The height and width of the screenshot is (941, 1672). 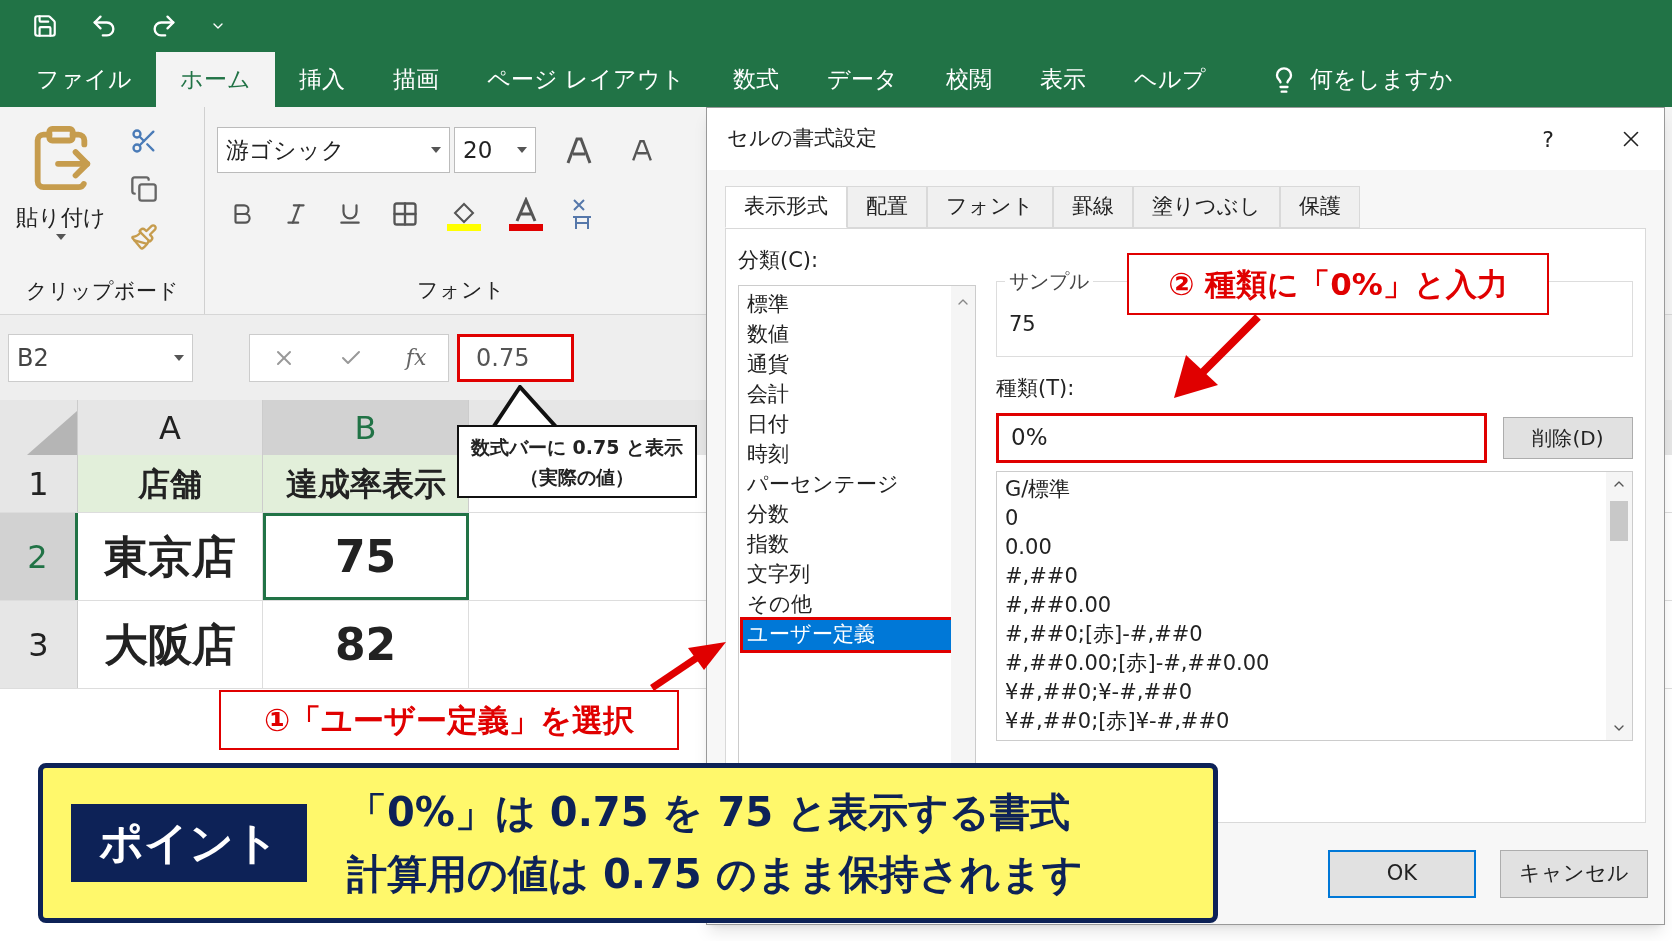 I want to click on category-item: パーセンテージ, so click(x=847, y=484).